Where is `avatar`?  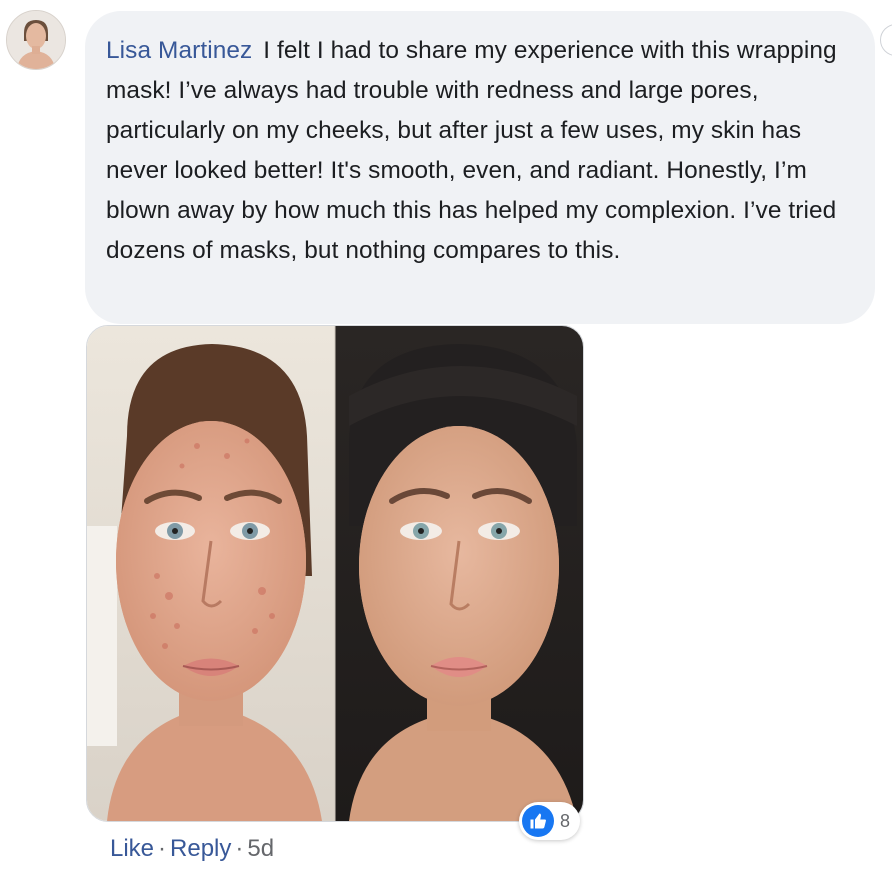
avatar is located at coordinates (36, 40).